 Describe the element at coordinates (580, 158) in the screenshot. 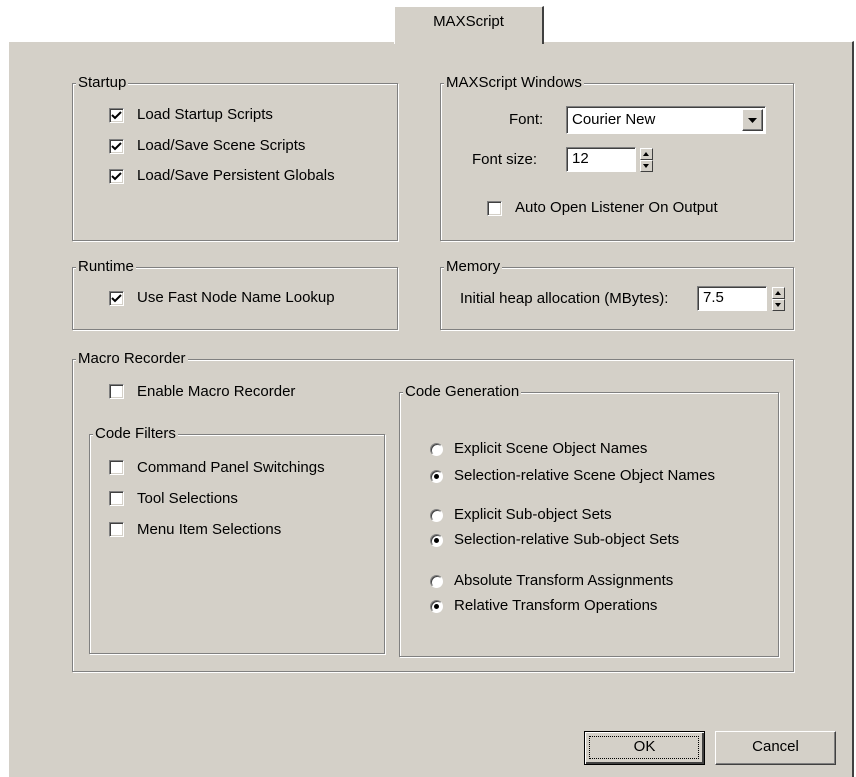

I see `font-size-value: 12` at that location.